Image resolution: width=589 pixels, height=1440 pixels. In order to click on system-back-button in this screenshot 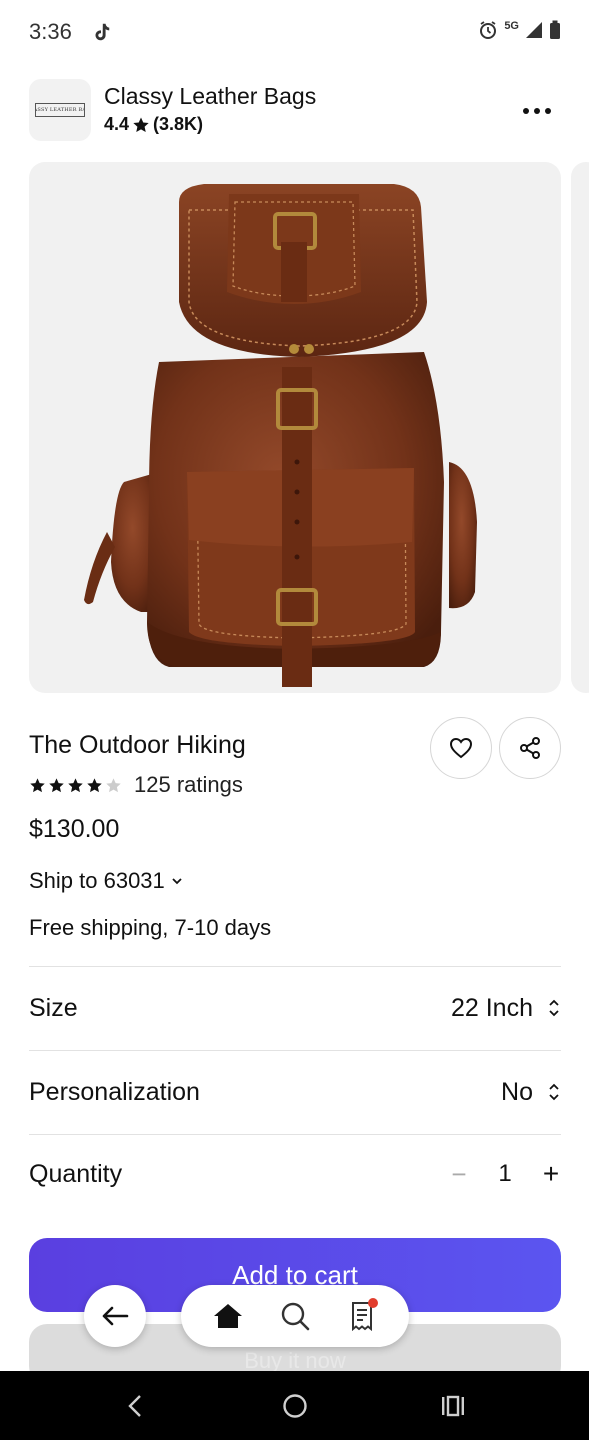, I will do `click(135, 1406)`.